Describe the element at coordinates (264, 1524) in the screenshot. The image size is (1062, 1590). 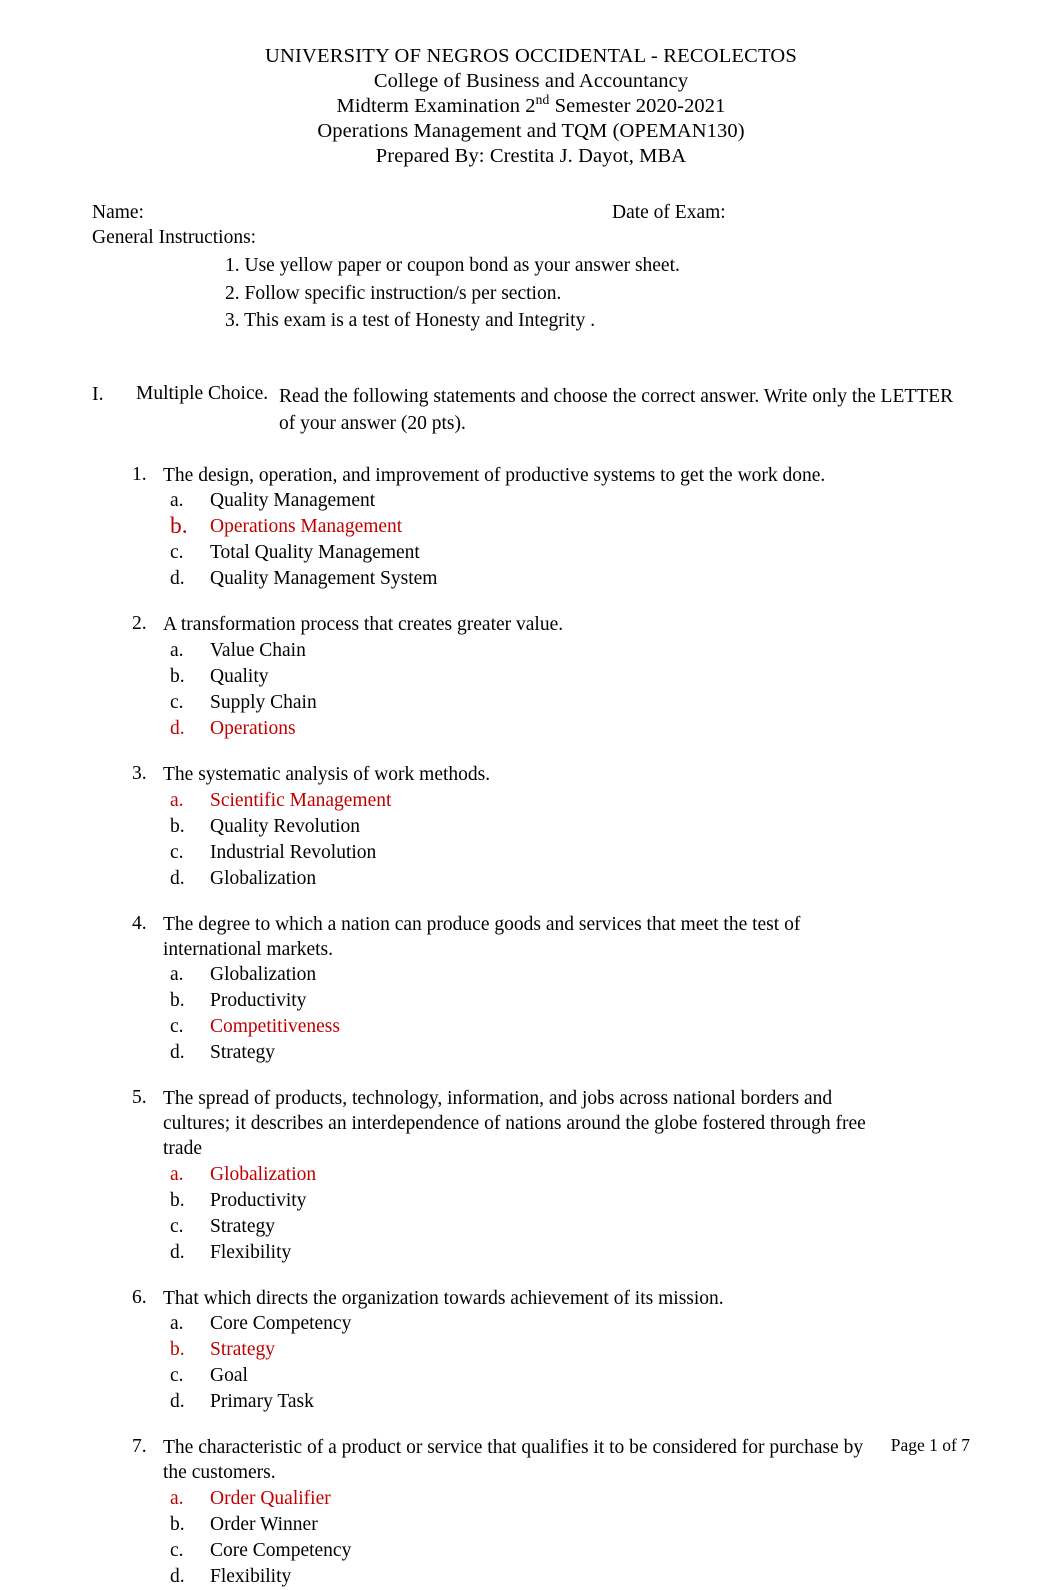
I see `choice-text: Order Winner` at that location.